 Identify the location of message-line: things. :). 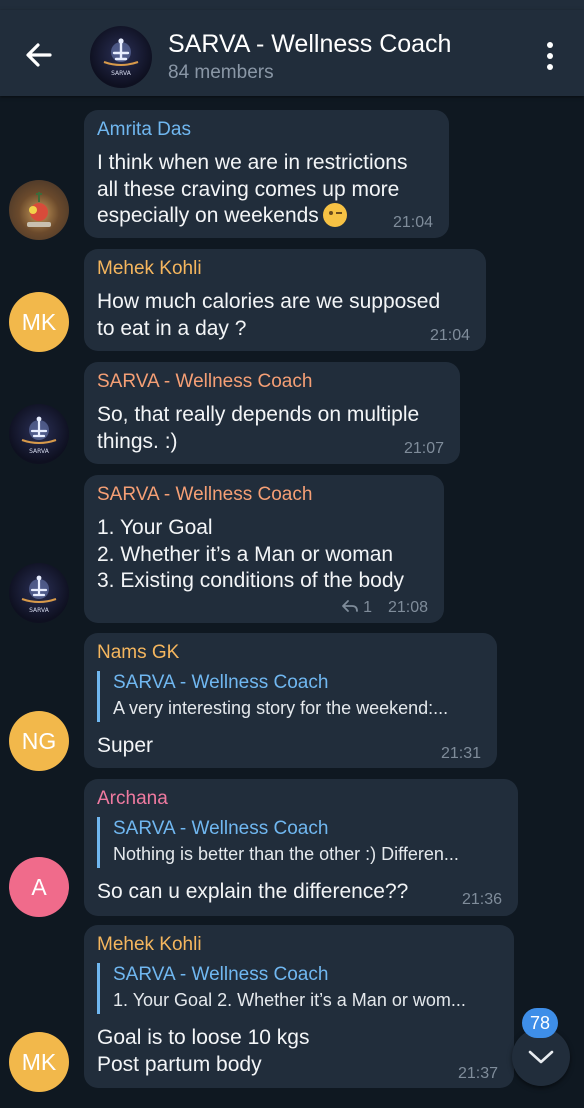
(137, 441).